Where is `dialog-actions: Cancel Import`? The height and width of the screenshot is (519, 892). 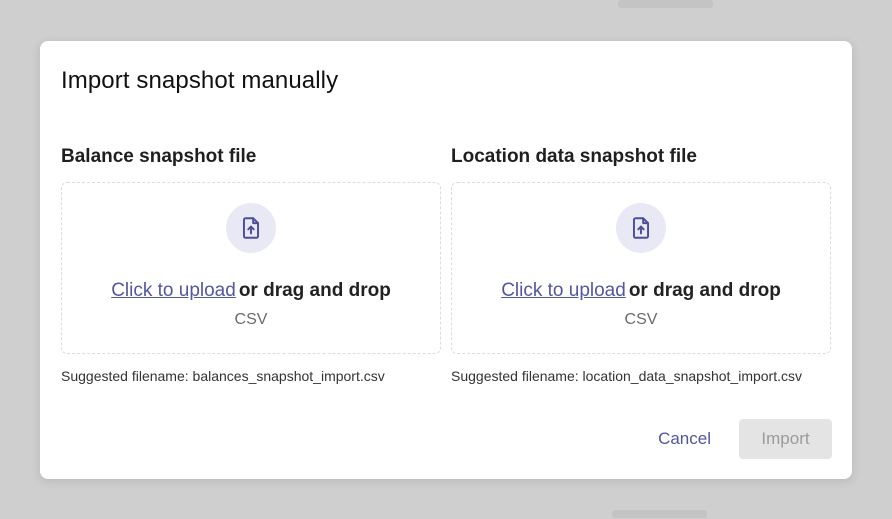
dialog-actions: Cancel Import is located at coordinates (740, 439).